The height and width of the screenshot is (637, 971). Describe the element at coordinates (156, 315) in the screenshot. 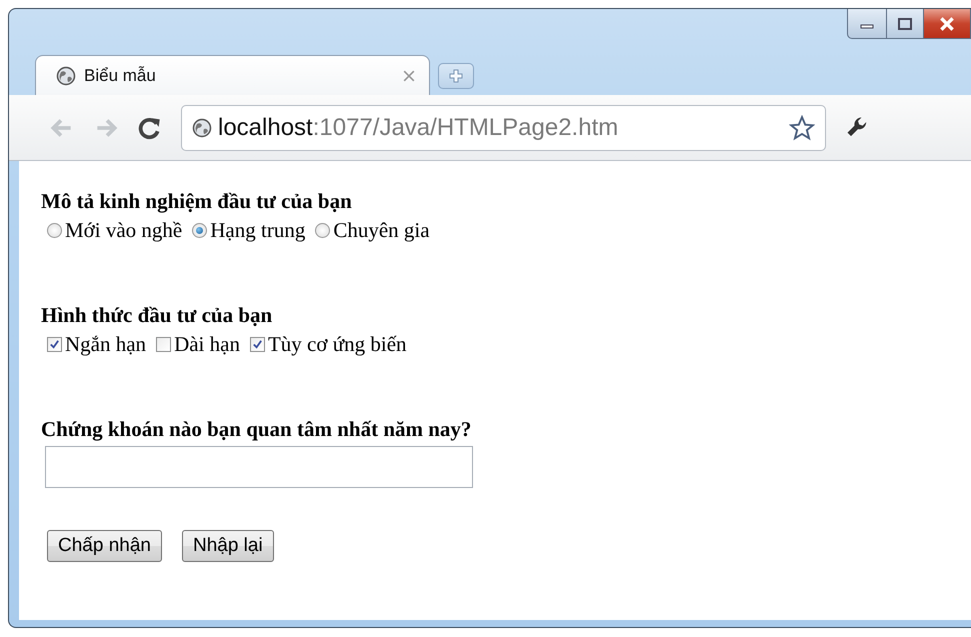

I see `question-heading: Hình thức đầu tư của bạn` at that location.